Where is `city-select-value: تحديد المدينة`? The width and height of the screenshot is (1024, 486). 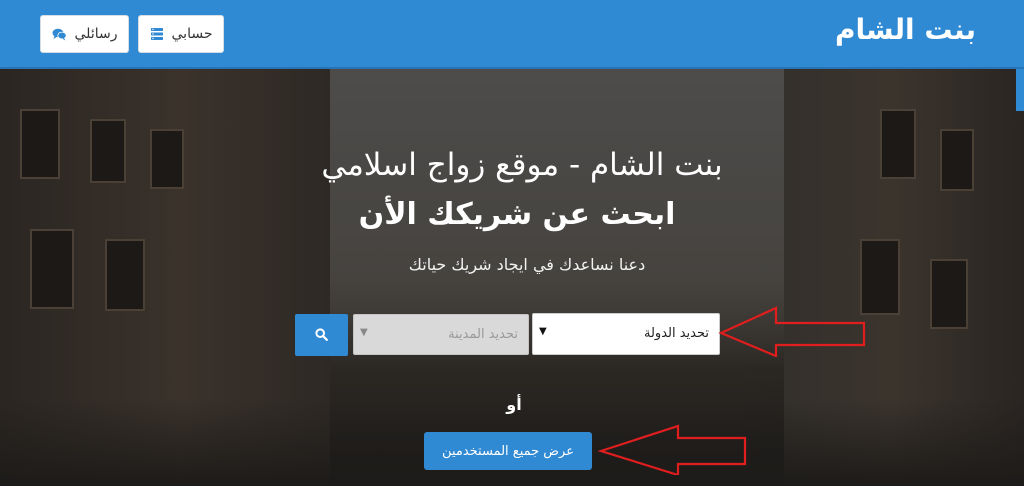
city-select-value: تحديد المدينة is located at coordinates (483, 334).